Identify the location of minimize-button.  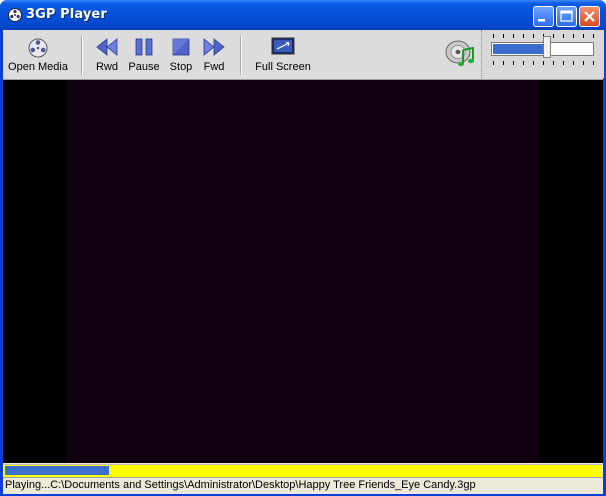
(543, 16).